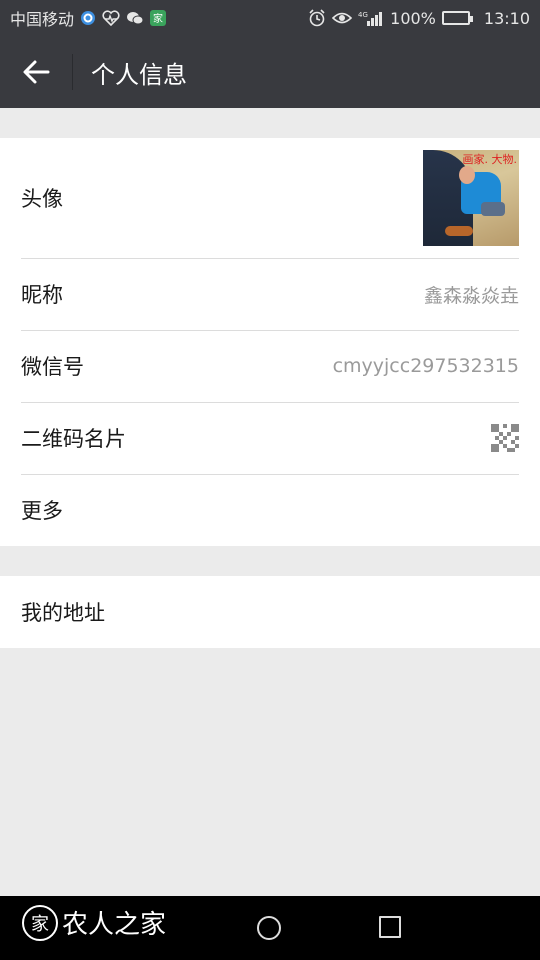  What do you see at coordinates (270, 18) in the screenshot?
I see `status-bar: 中国移动 家 4G 100% 13:10` at bounding box center [270, 18].